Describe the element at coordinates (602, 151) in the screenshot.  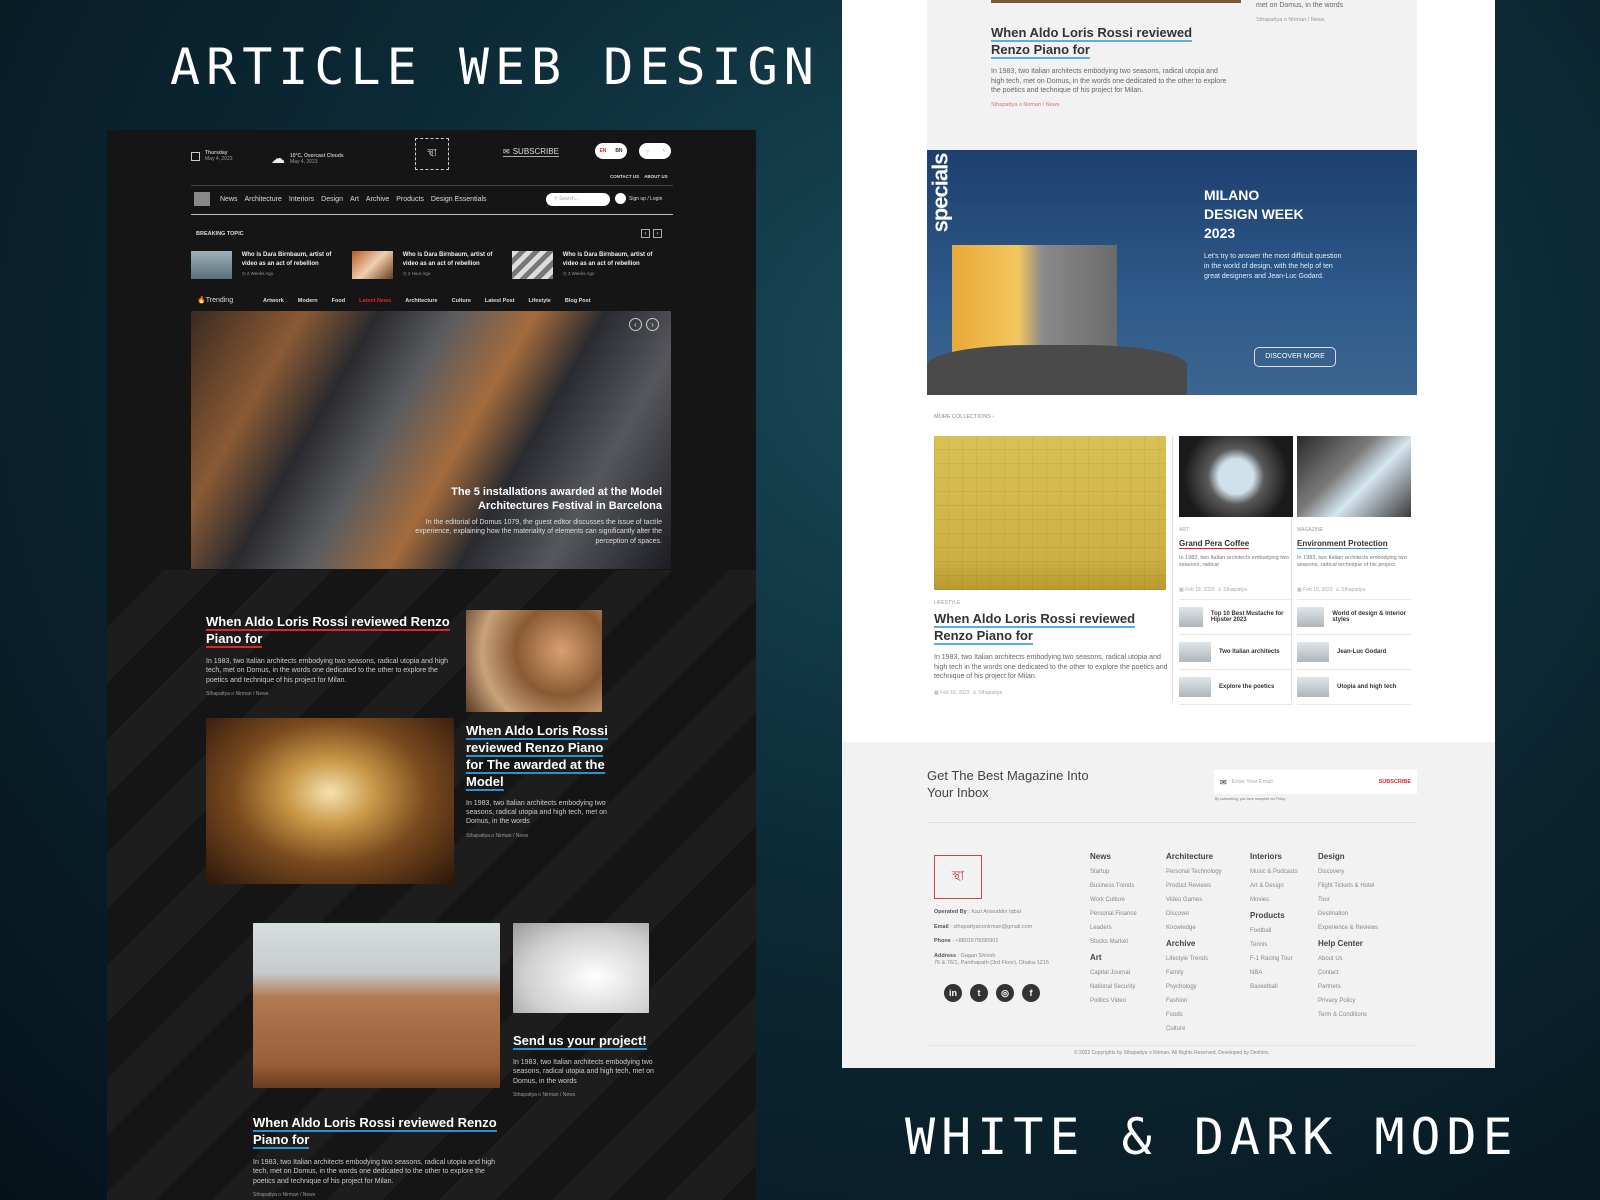
I see `lang-en: EN` at that location.